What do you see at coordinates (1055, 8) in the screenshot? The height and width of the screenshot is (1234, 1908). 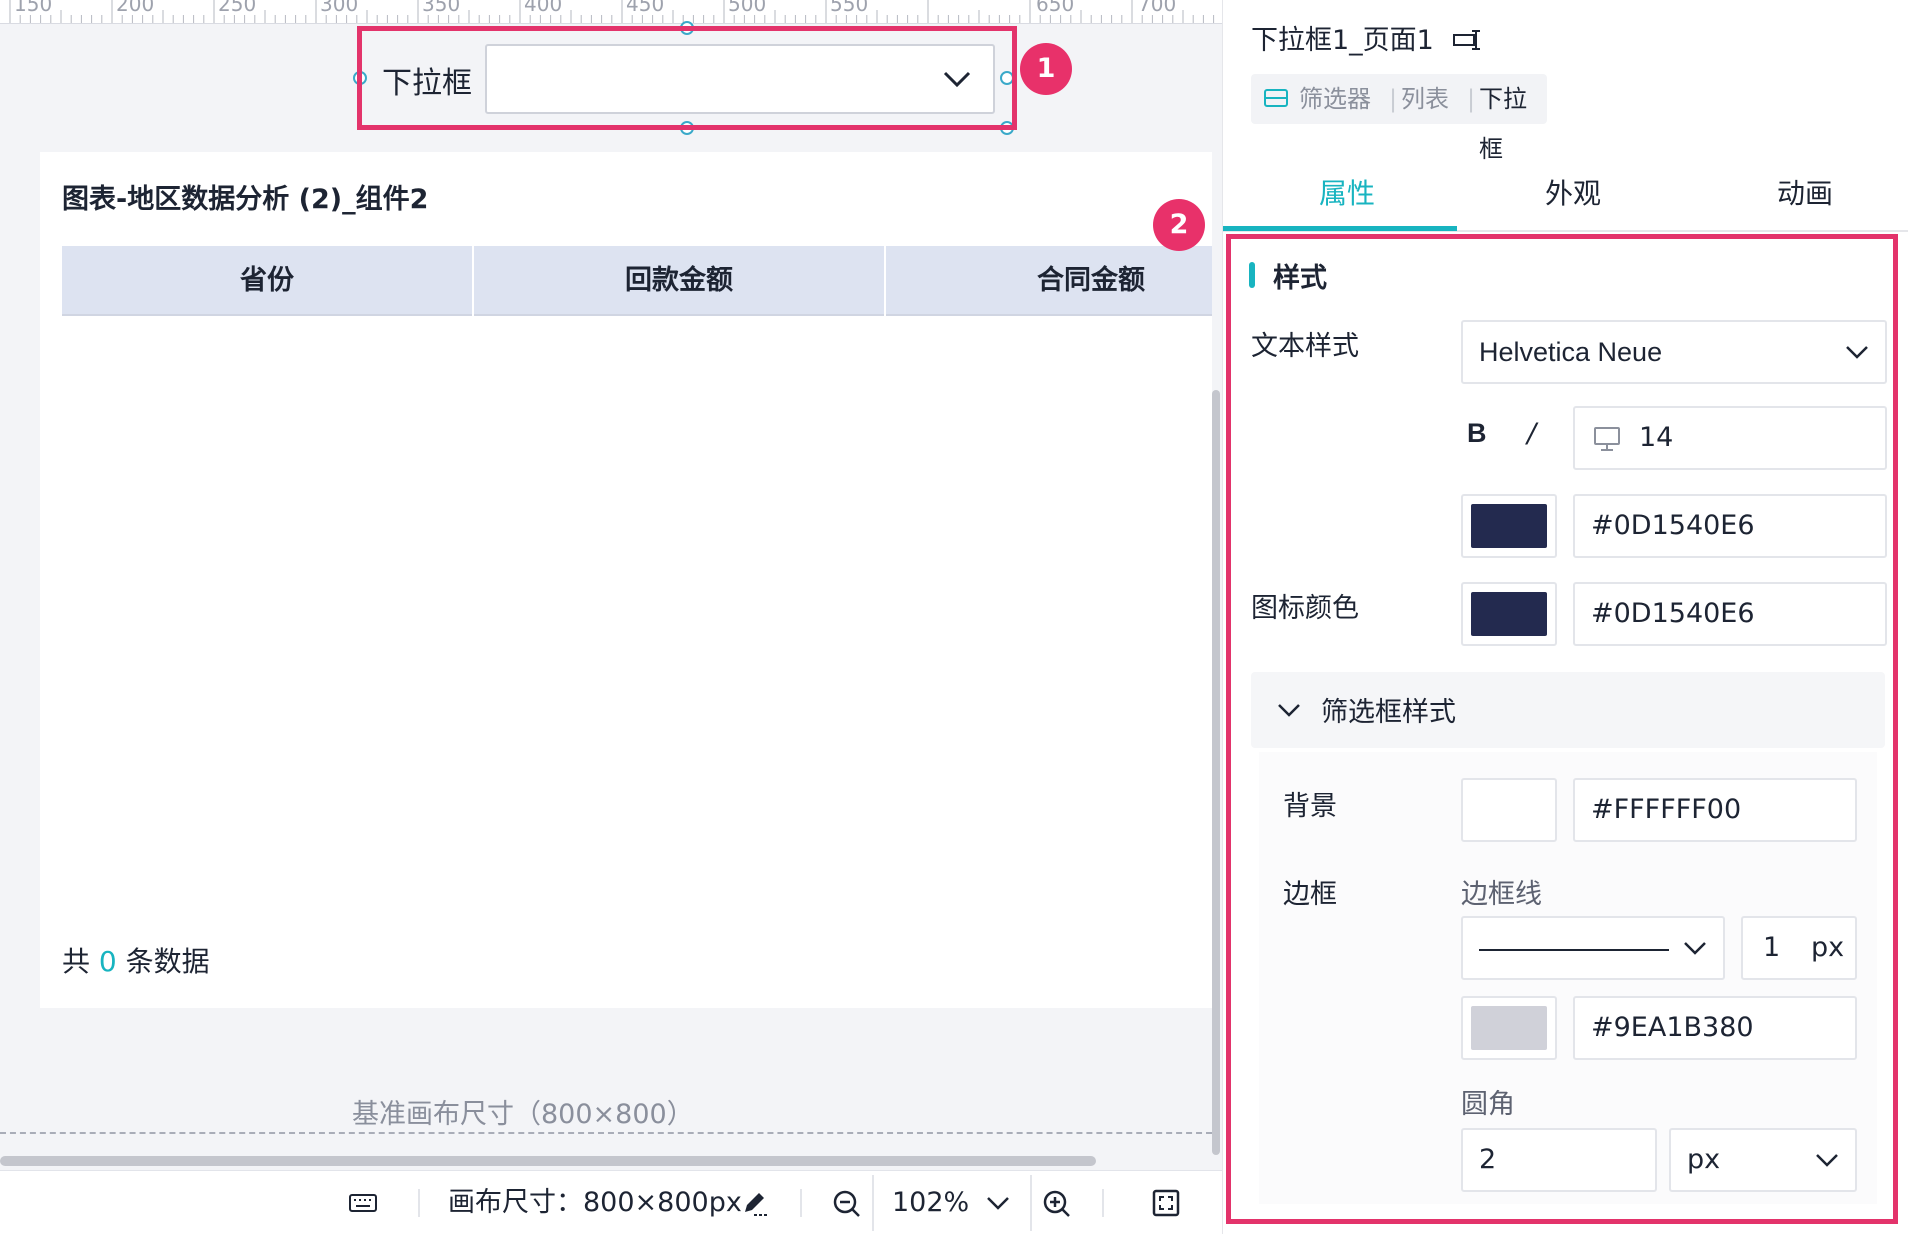 I see `ruler-label: 650` at bounding box center [1055, 8].